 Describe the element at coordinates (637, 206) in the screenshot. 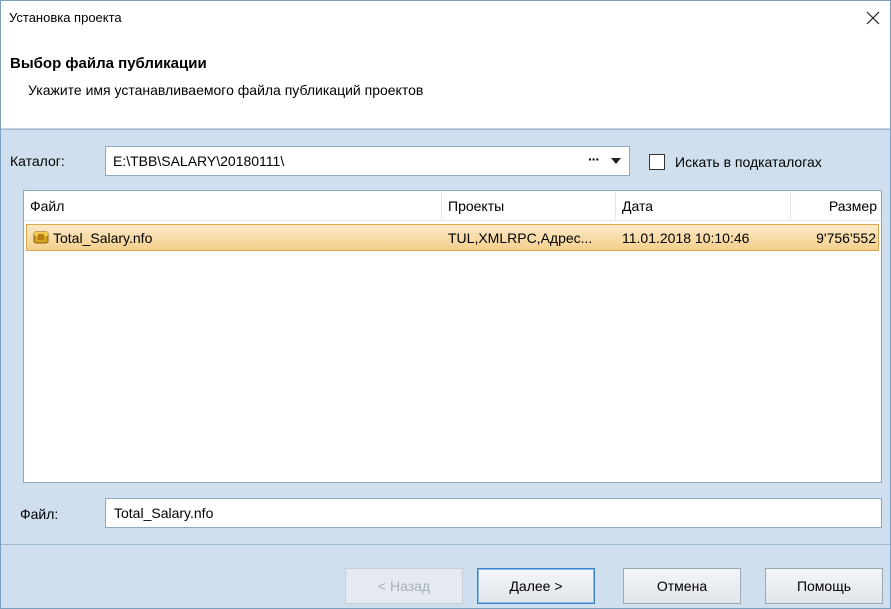

I see `column-header-date: Дата` at that location.